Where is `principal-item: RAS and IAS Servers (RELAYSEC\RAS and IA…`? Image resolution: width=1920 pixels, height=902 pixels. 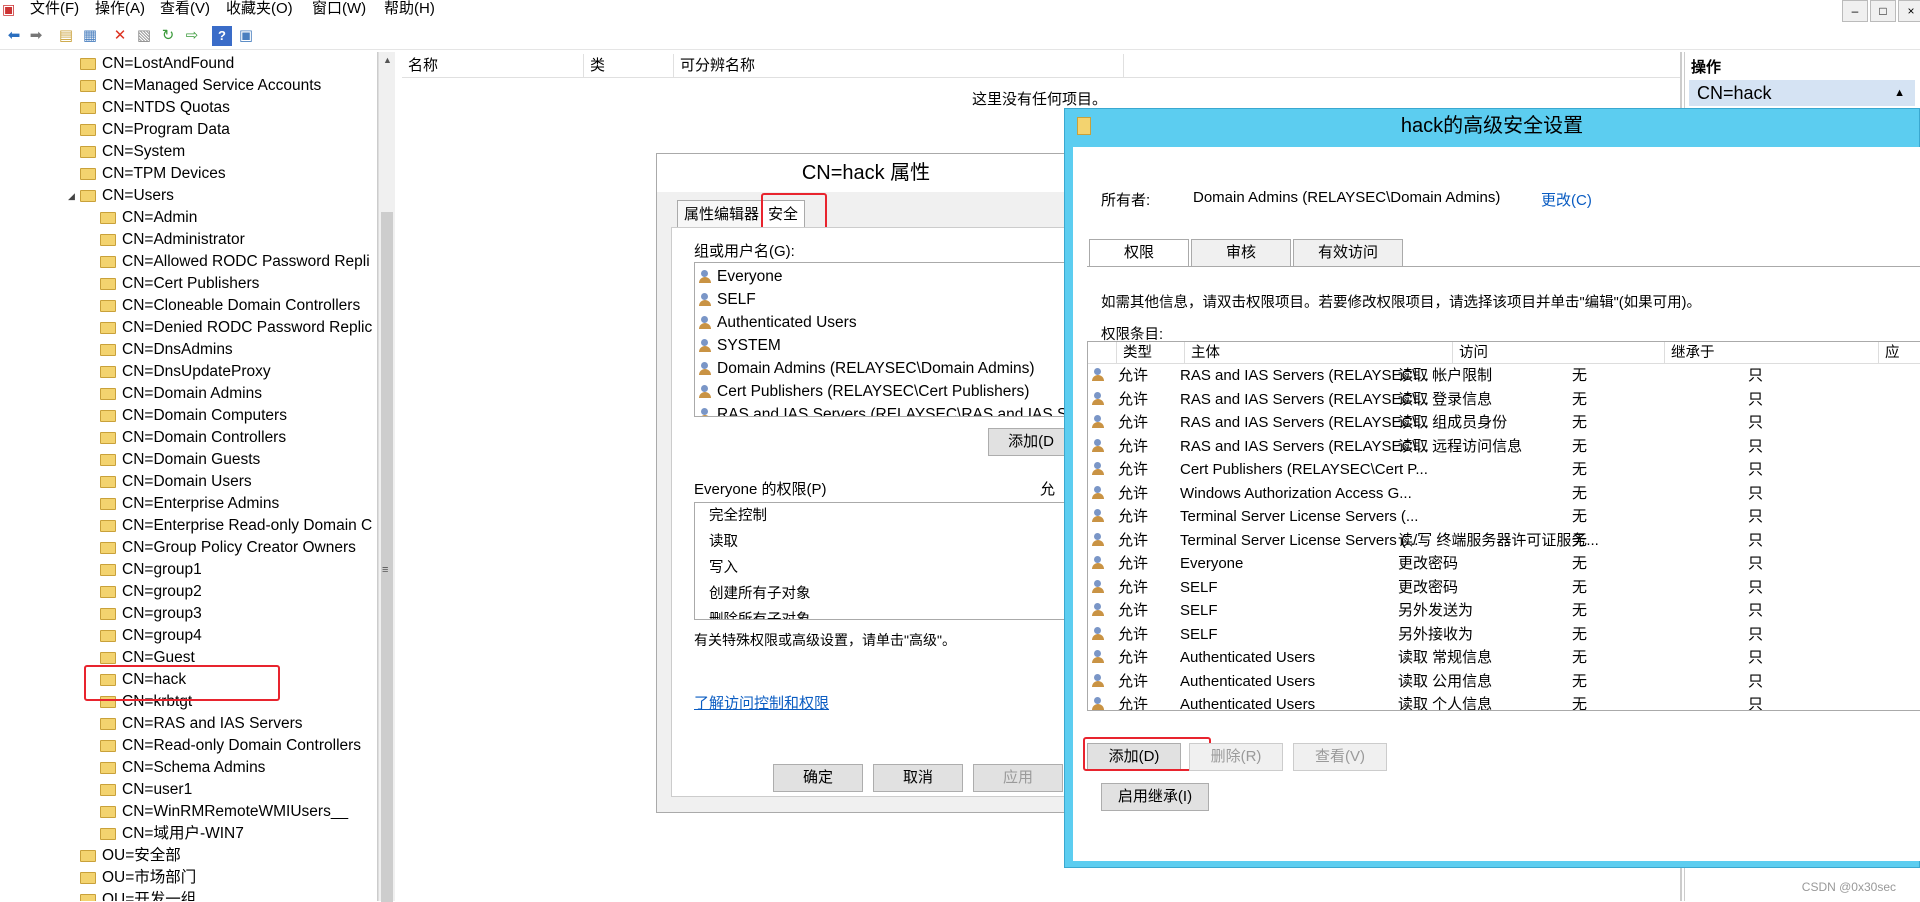 principal-item: RAS and IAS Servers (RELAYSEC\RAS and IA… is located at coordinates (886, 409).